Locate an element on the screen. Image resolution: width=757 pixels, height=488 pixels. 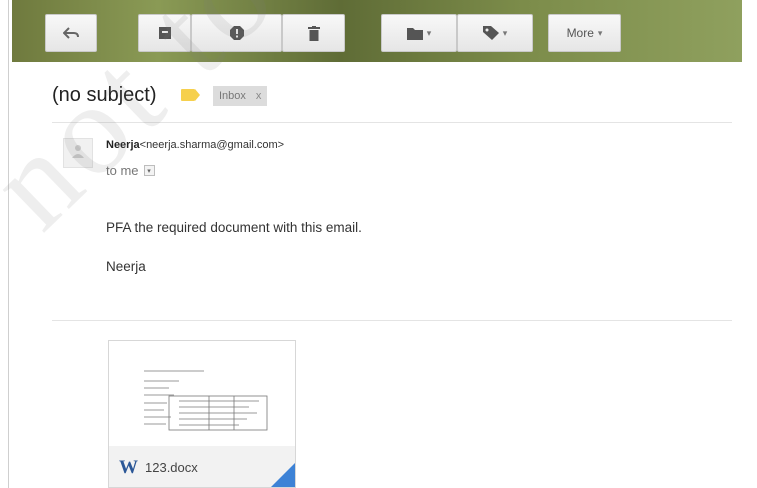
report-spam-button is located at coordinates (236, 33).